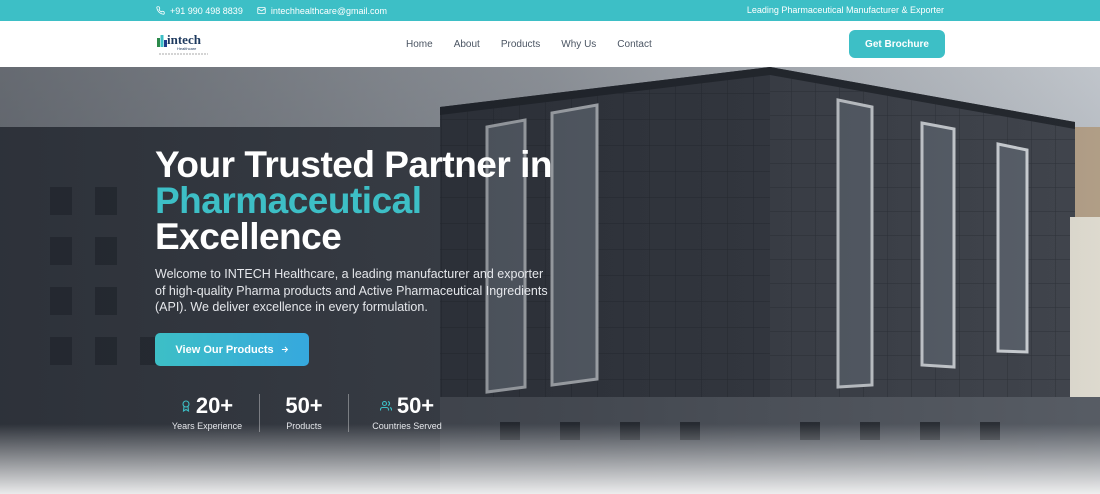 This screenshot has width=1100, height=494. I want to click on intech-logo: intech Healthcare, so click(184, 44).